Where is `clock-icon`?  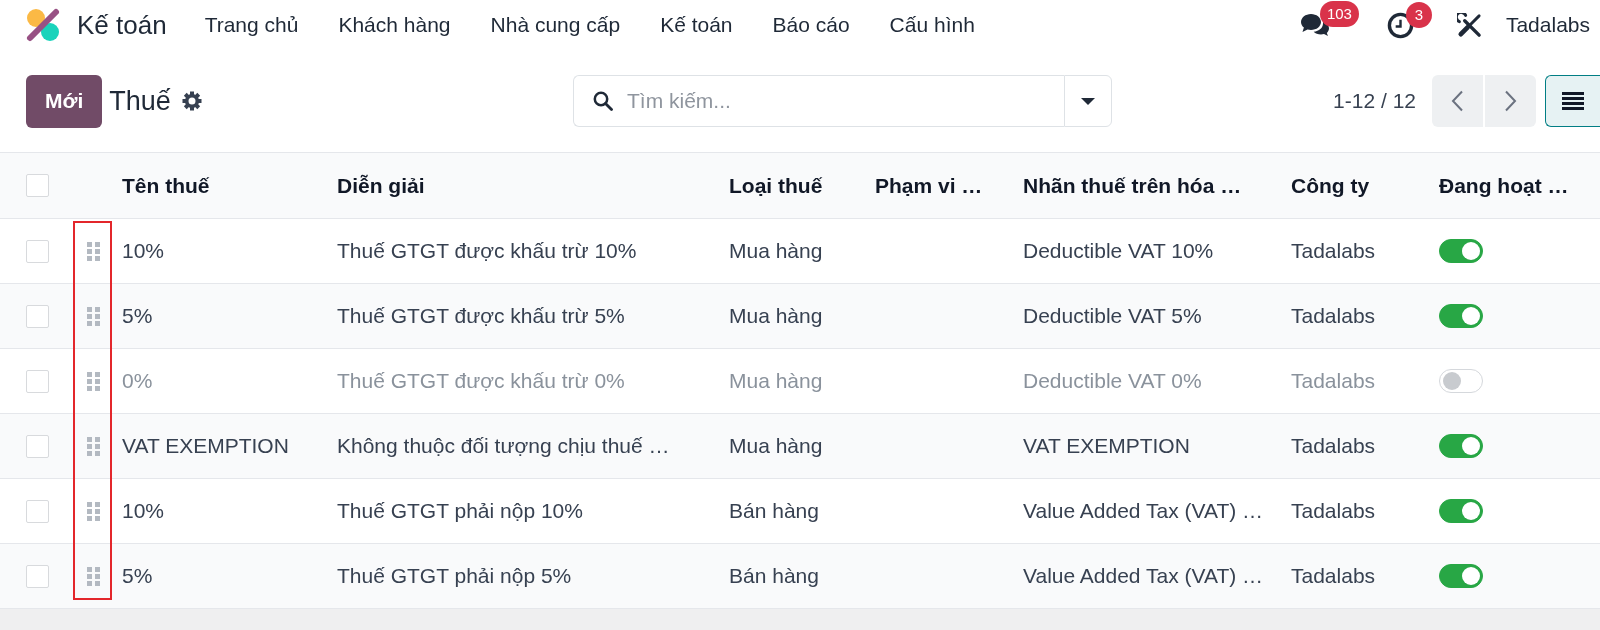 clock-icon is located at coordinates (1400, 25).